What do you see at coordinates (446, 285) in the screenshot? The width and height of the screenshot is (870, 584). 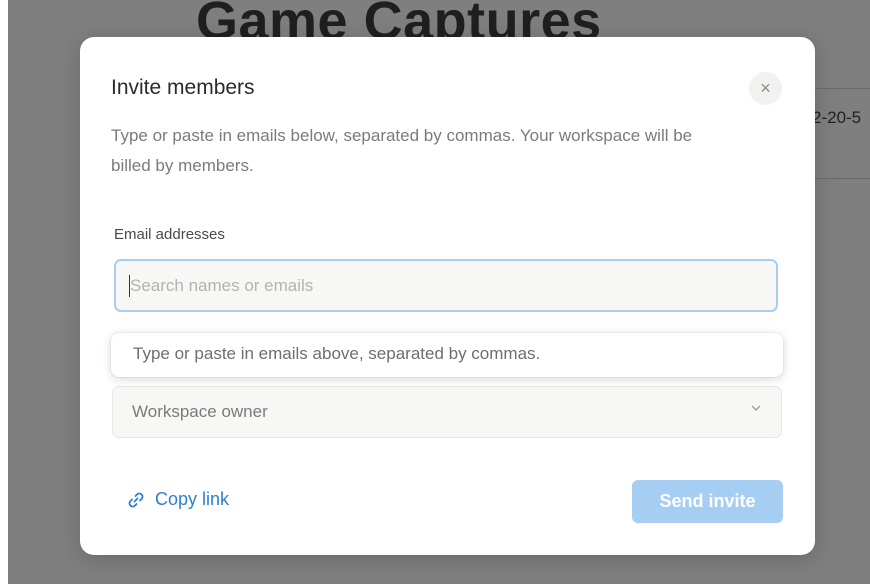 I see `email-search-input` at bounding box center [446, 285].